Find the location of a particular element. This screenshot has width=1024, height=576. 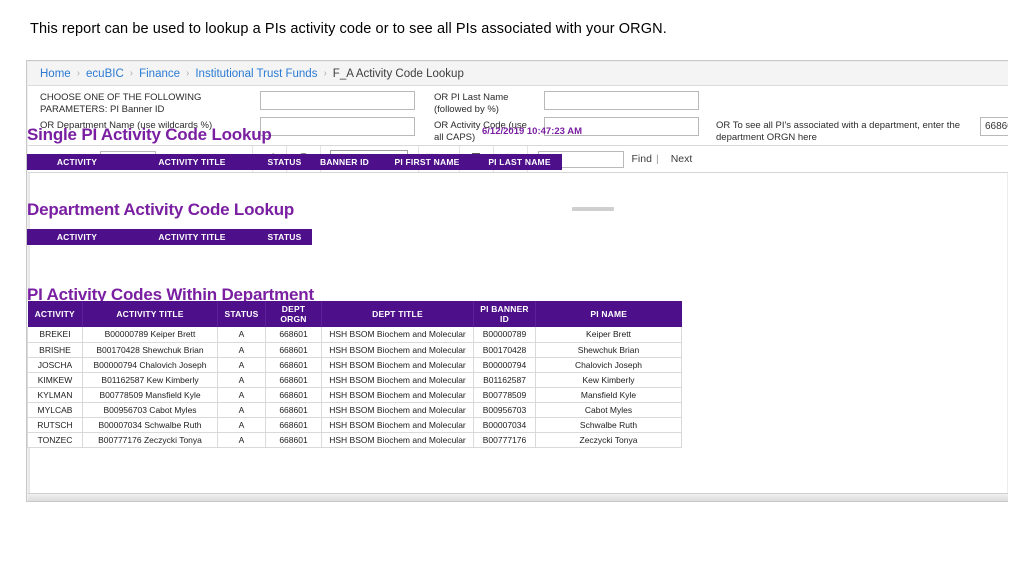

table-cell: Zeczycki Tonya is located at coordinates (608, 440).